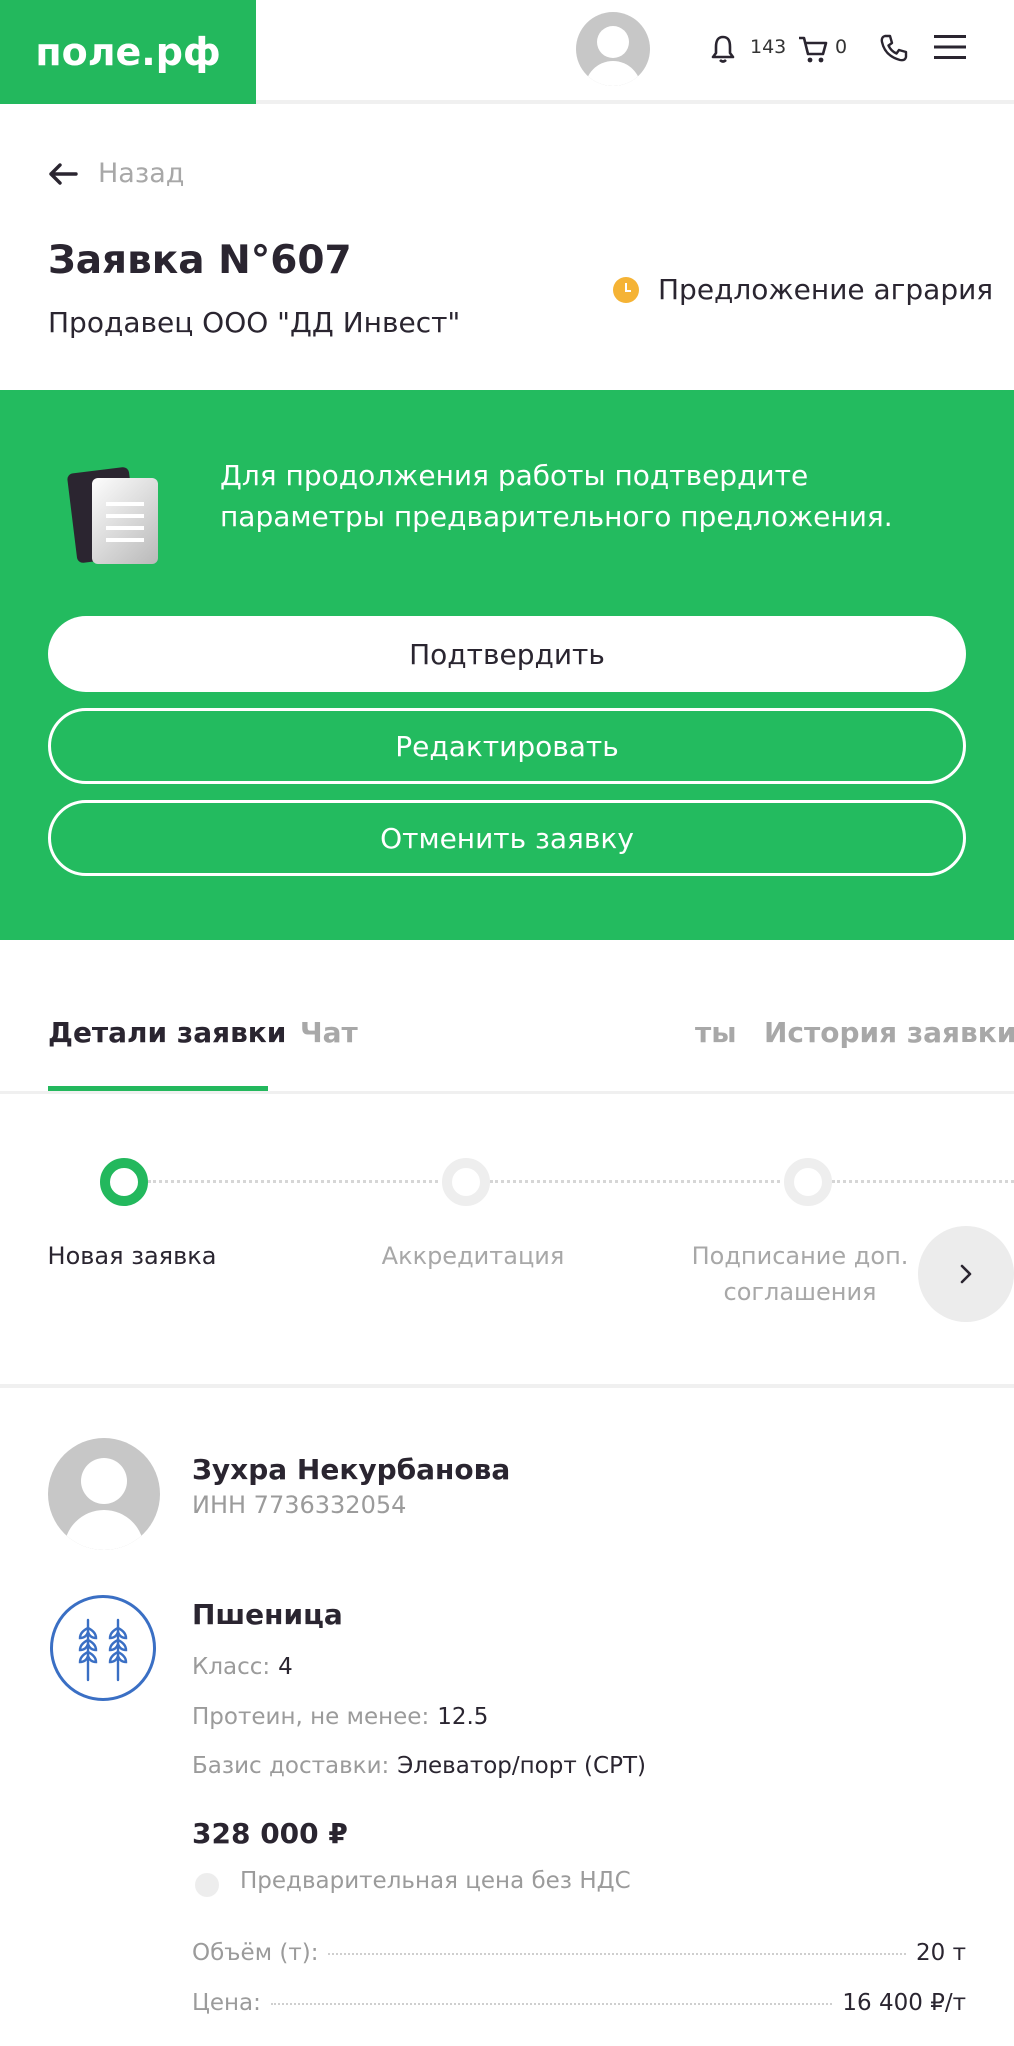  Describe the element at coordinates (841, 47) in the screenshot. I see `cart-count: 0` at that location.